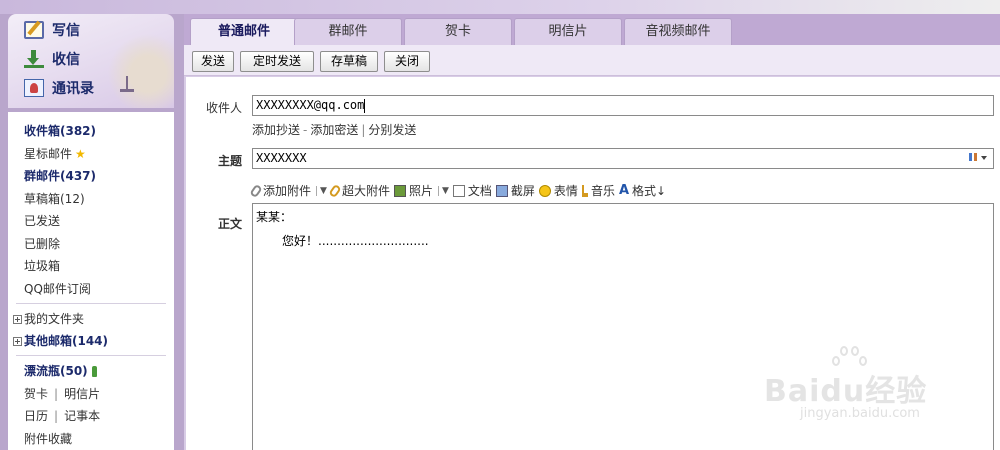 The image size is (1000, 450). I want to click on music-note-icon, so click(584, 190).